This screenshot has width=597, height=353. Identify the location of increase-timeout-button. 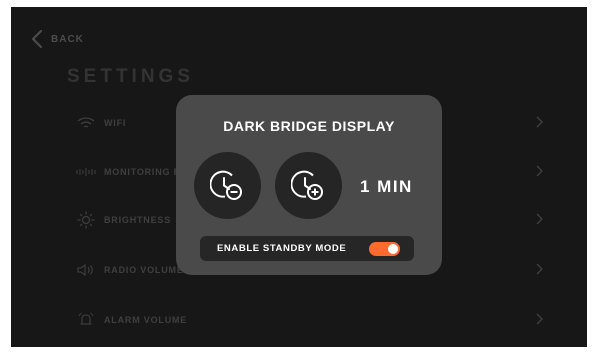
(308, 185).